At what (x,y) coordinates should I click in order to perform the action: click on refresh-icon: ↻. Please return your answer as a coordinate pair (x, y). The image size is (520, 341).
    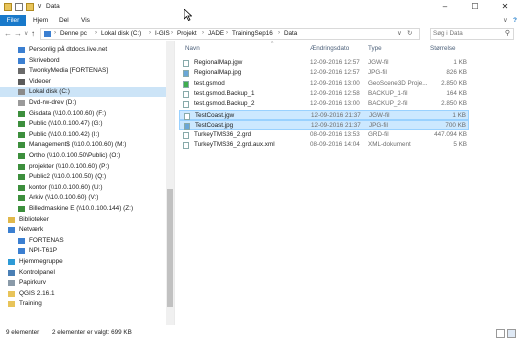
    Looking at the image, I should click on (409, 33).